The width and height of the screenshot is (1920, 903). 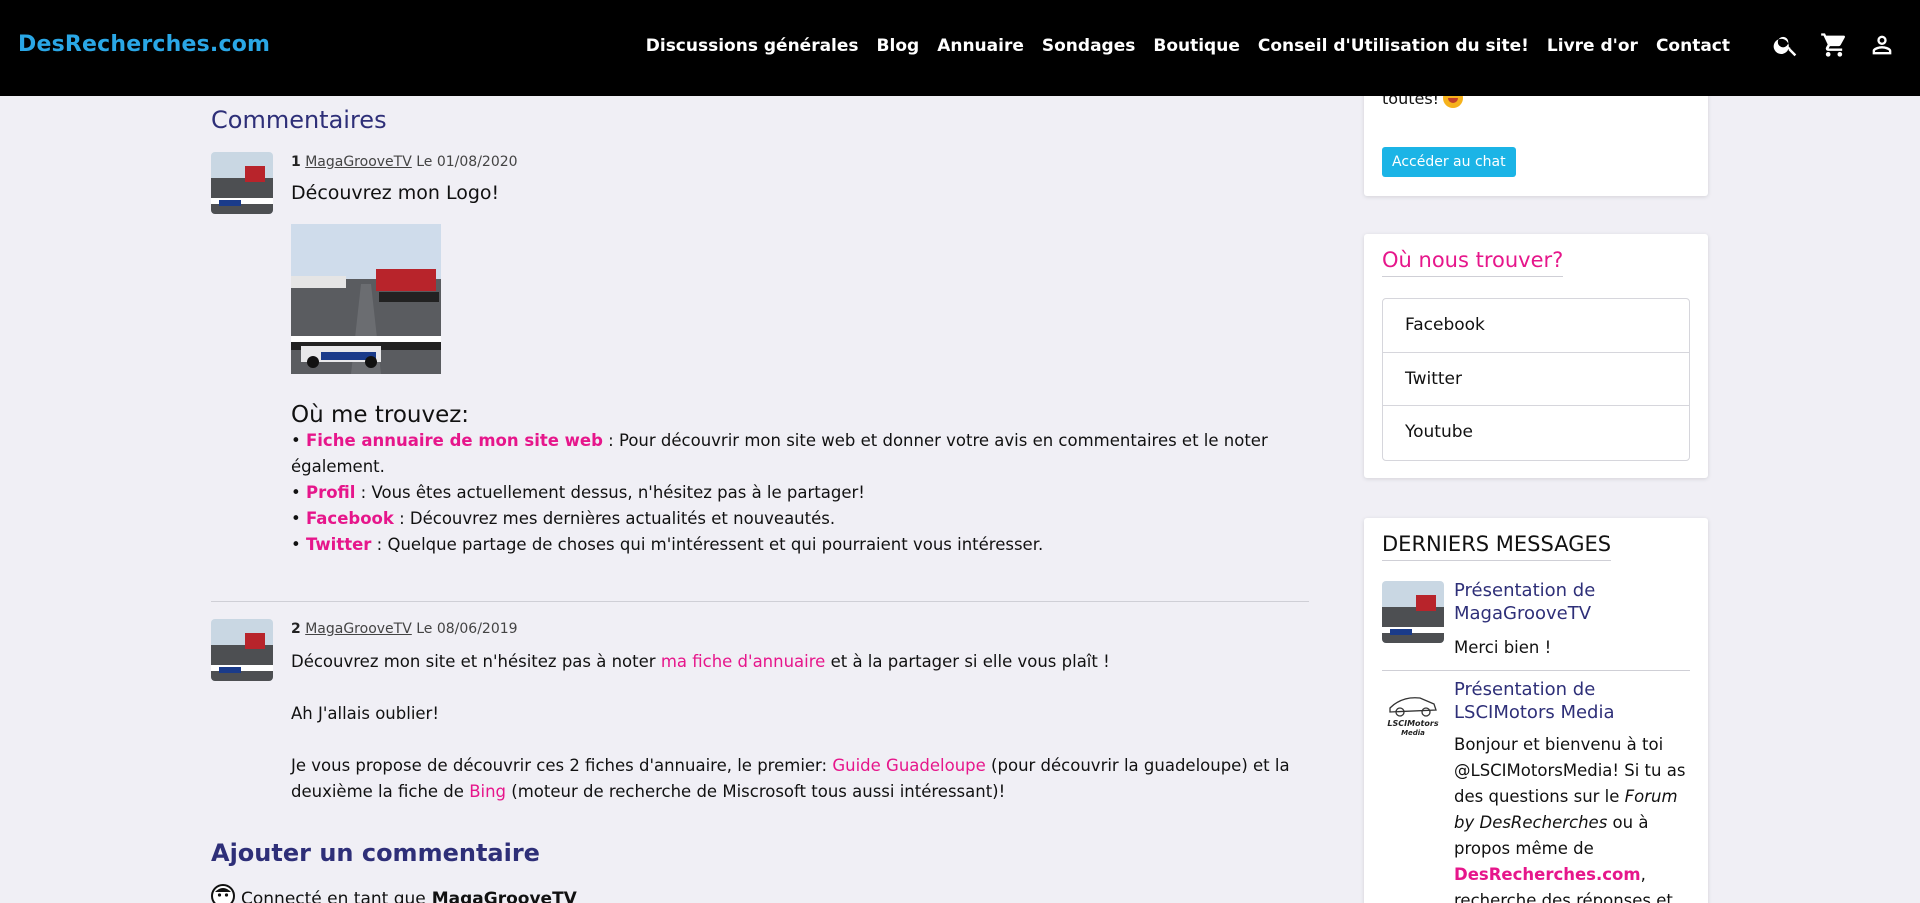 I want to click on message-excerpt: Merci bien !, so click(x=1503, y=647).